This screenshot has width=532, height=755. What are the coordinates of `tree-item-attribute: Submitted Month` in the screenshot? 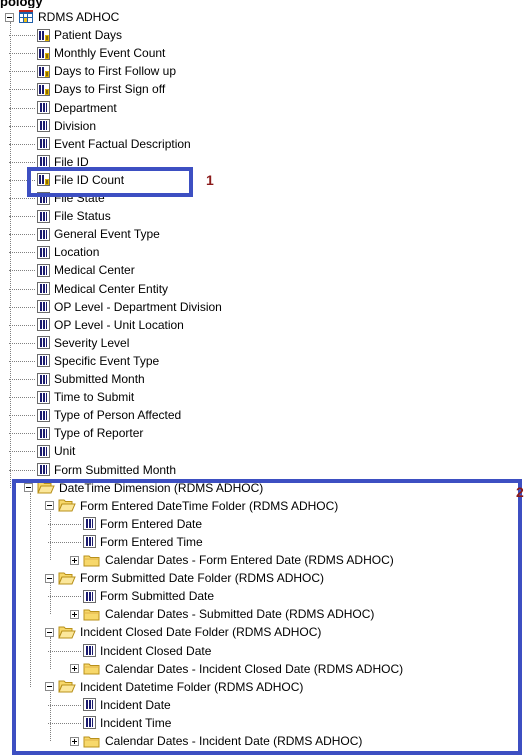 It's located at (91, 379).